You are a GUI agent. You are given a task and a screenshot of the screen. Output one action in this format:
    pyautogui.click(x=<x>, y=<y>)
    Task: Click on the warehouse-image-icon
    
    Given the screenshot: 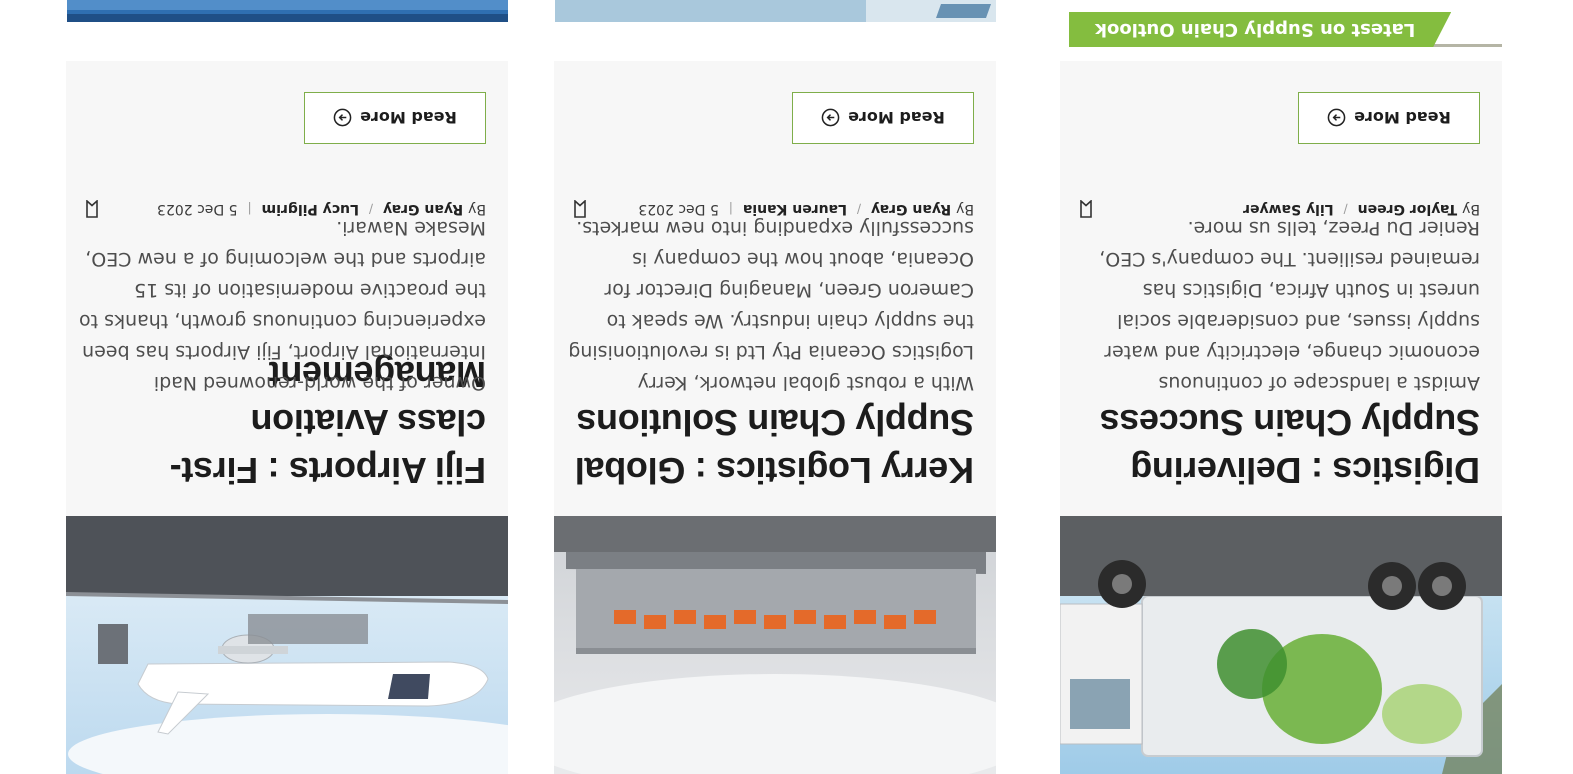 What is the action you would take?
    pyautogui.click(x=775, y=645)
    